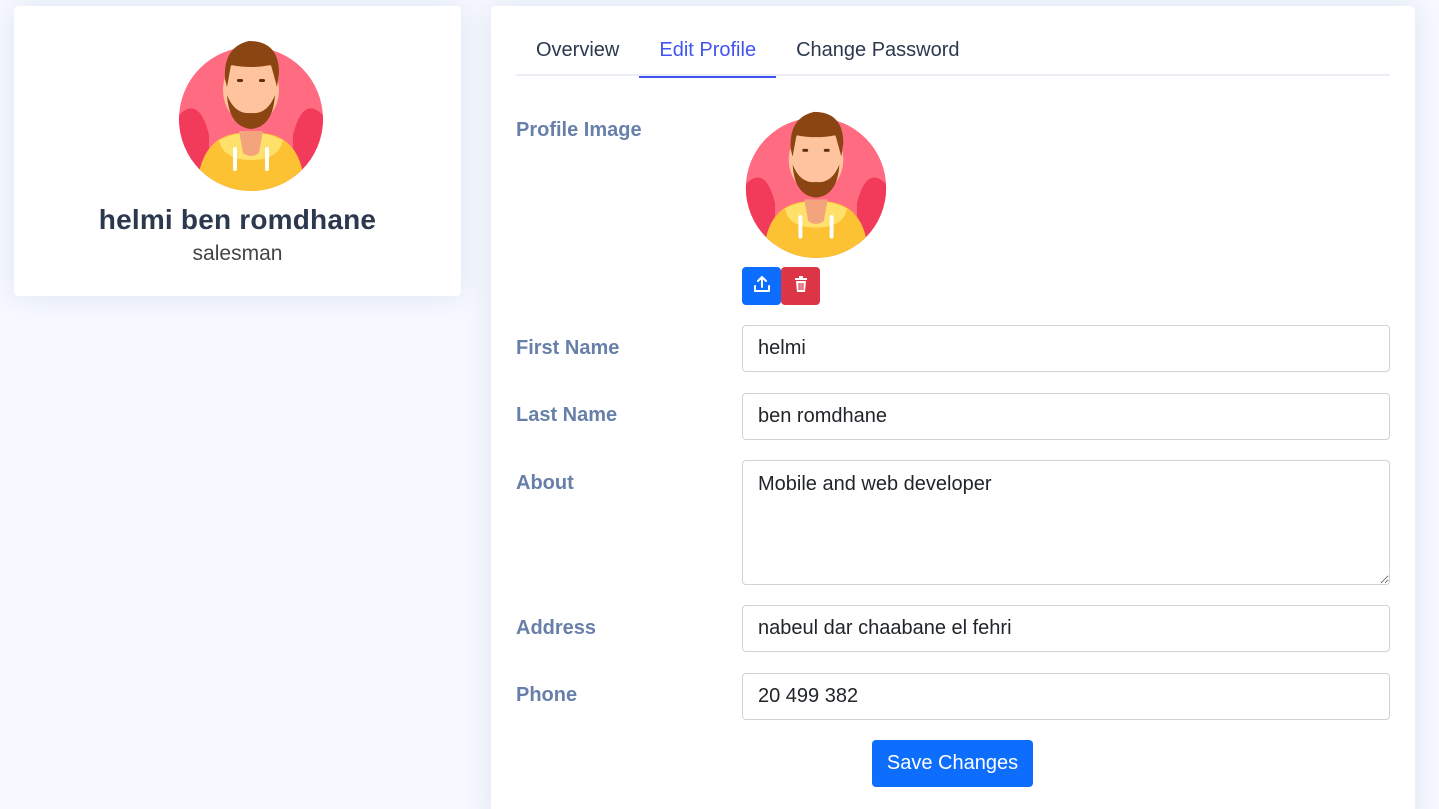  What do you see at coordinates (1066, 696) in the screenshot?
I see `phone-input` at bounding box center [1066, 696].